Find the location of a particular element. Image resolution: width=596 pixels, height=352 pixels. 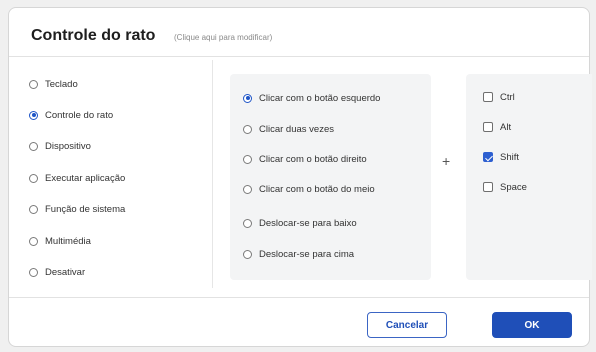

action-middle-click: Clicar com o botão do meio is located at coordinates (309, 189).